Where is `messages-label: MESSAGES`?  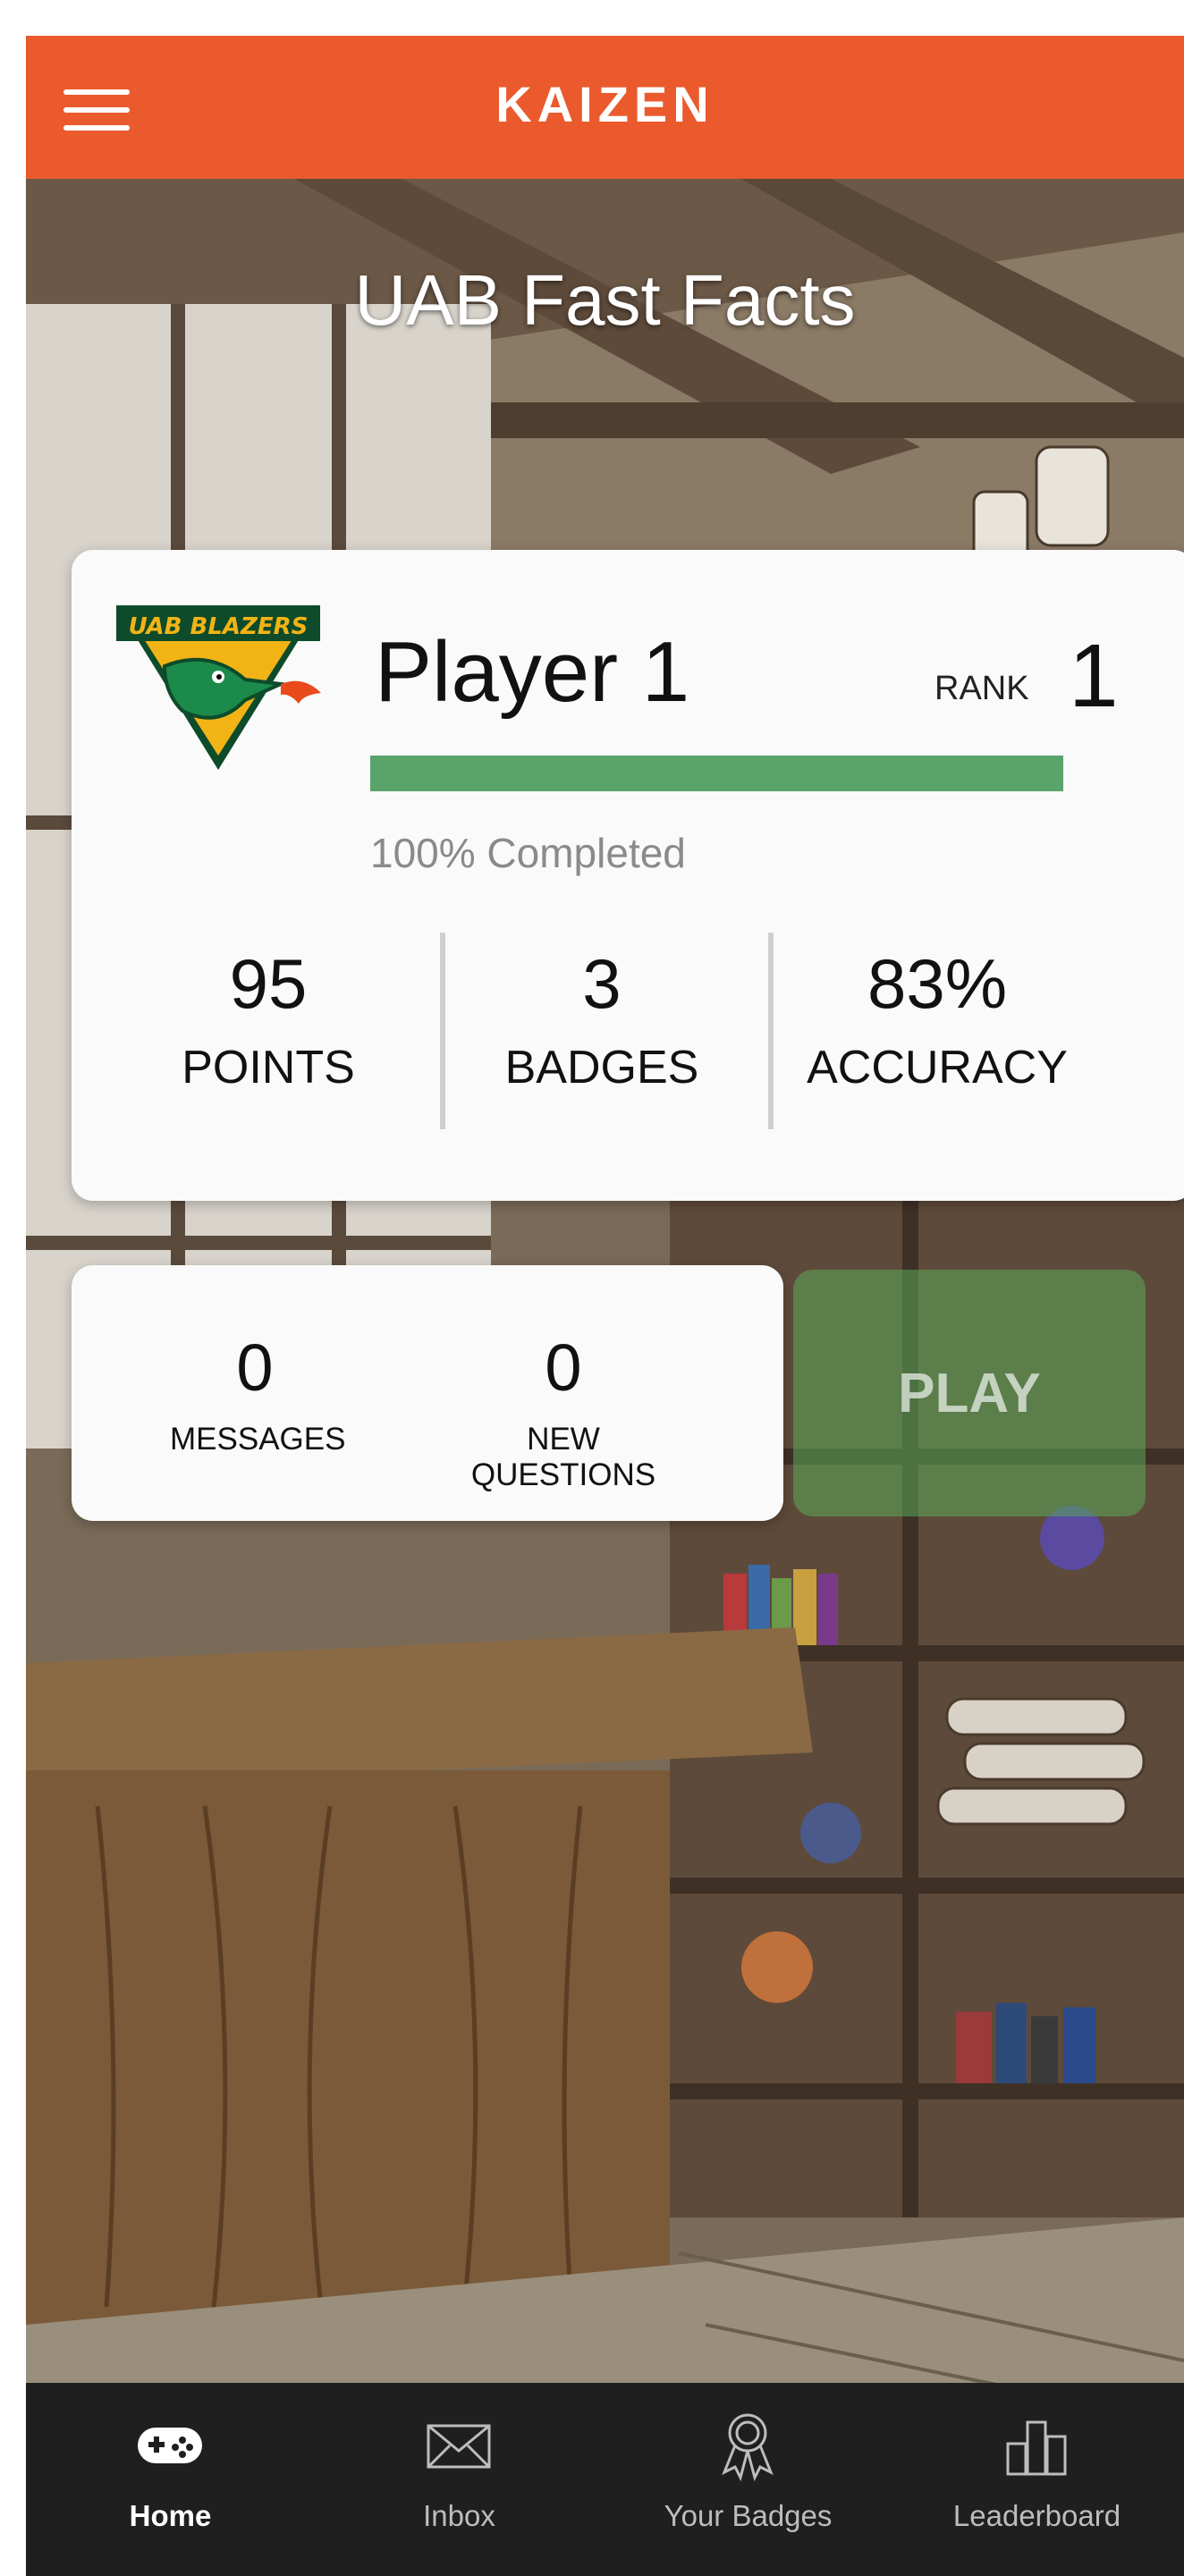 messages-label: MESSAGES is located at coordinates (258, 1439).